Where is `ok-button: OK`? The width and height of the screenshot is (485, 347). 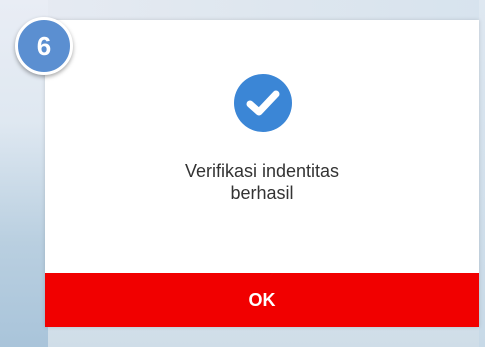
ok-button: OK is located at coordinates (262, 300).